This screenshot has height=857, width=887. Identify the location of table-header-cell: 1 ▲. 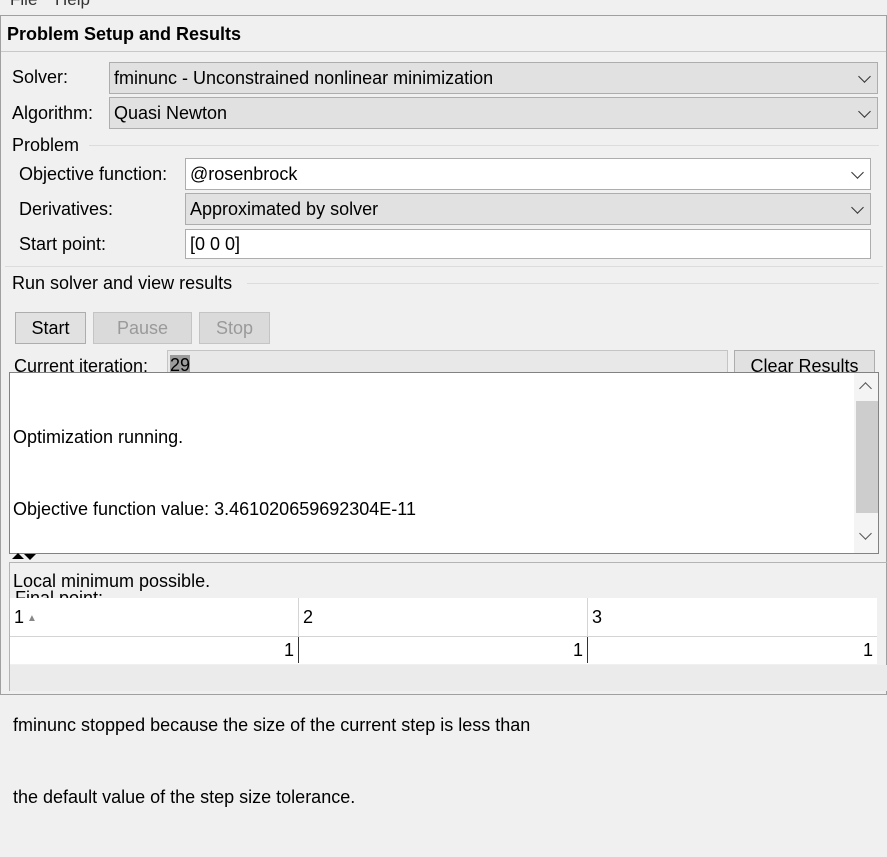
(154, 617).